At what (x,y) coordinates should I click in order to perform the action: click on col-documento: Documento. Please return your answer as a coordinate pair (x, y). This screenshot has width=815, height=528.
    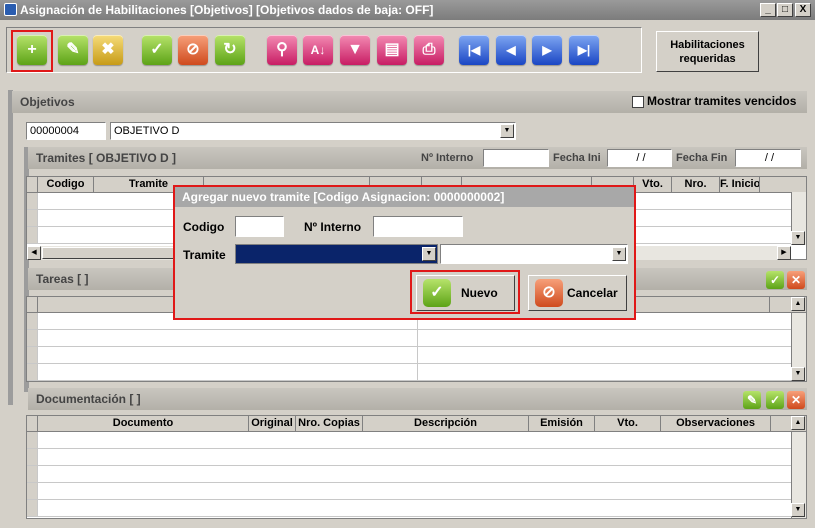
    Looking at the image, I should click on (143, 423).